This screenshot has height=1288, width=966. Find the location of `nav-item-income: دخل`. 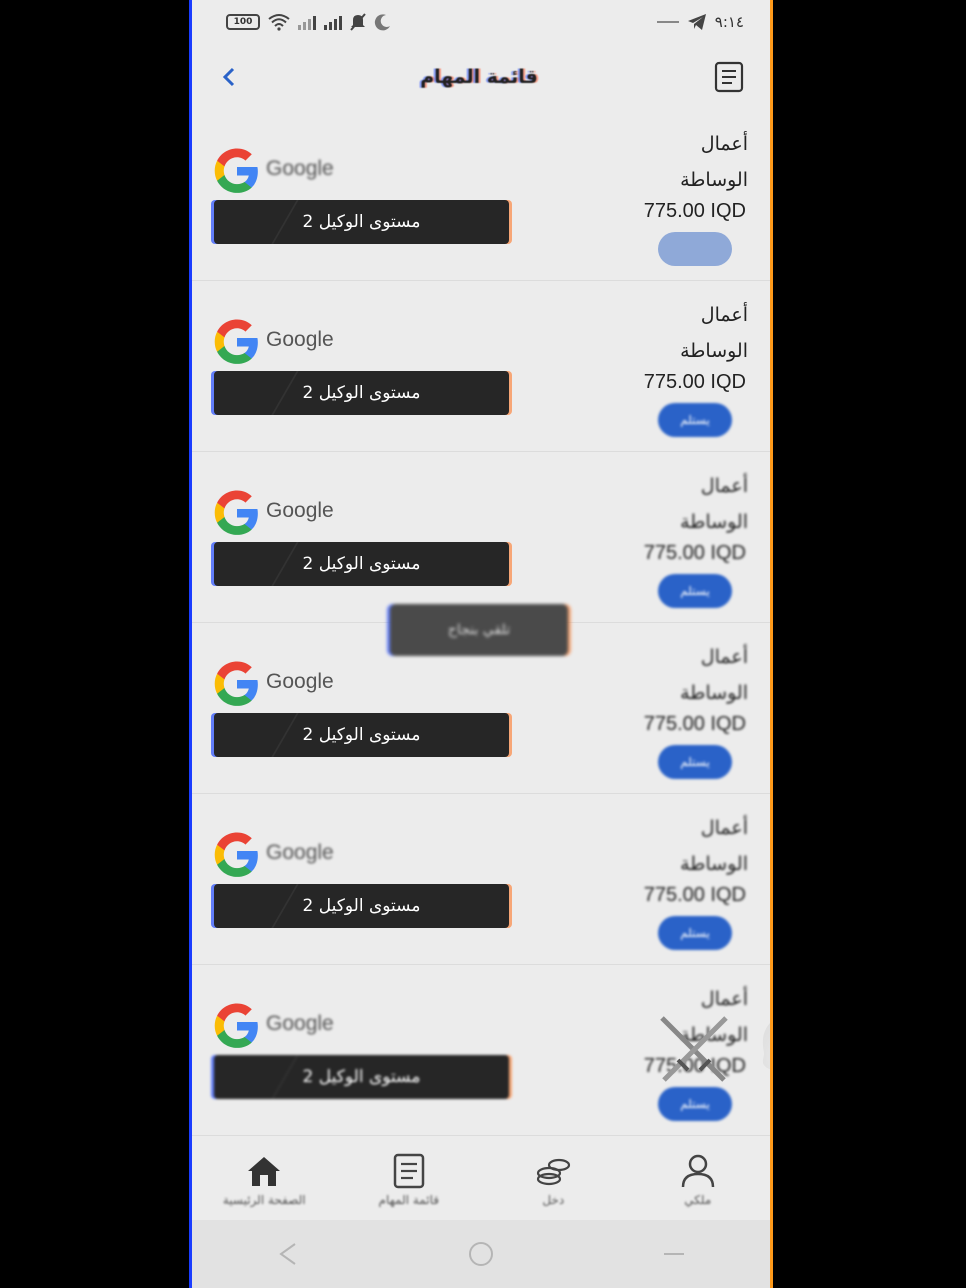

nav-item-income: دخل is located at coordinates (553, 1180).